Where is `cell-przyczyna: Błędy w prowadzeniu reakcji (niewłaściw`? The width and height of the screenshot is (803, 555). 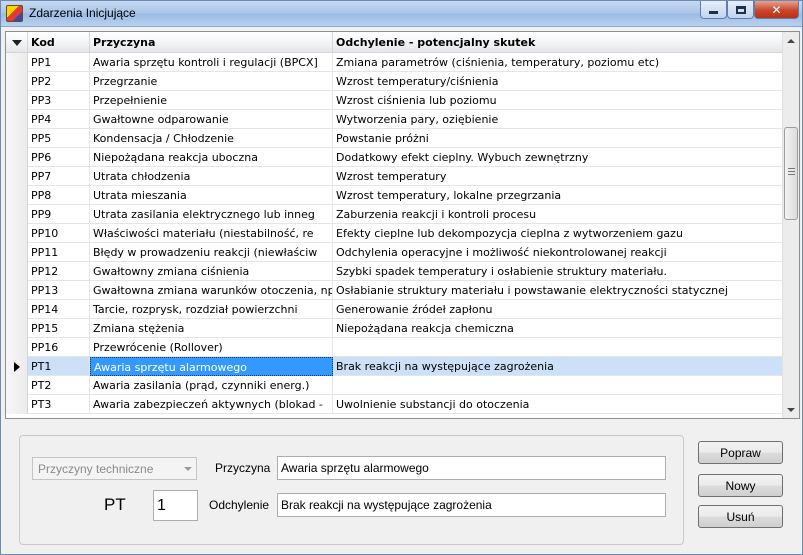
cell-przyczyna: Błędy w prowadzeniu reakcji (niewłaściw is located at coordinates (211, 252).